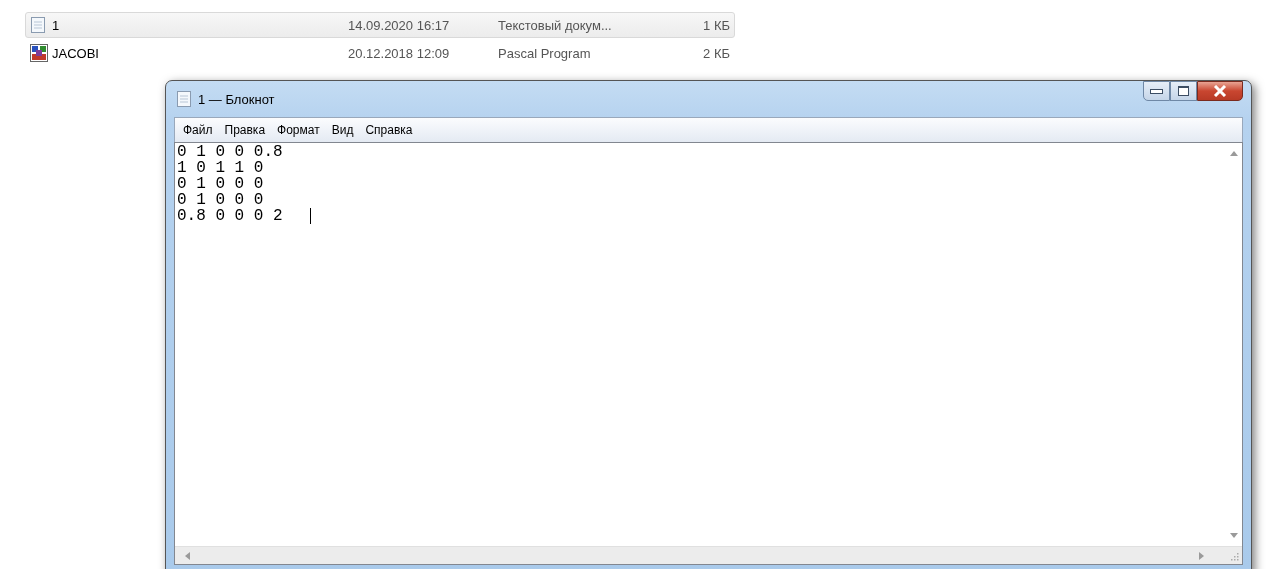  Describe the element at coordinates (716, 25) in the screenshot. I see `file-size: 1 КБ` at that location.